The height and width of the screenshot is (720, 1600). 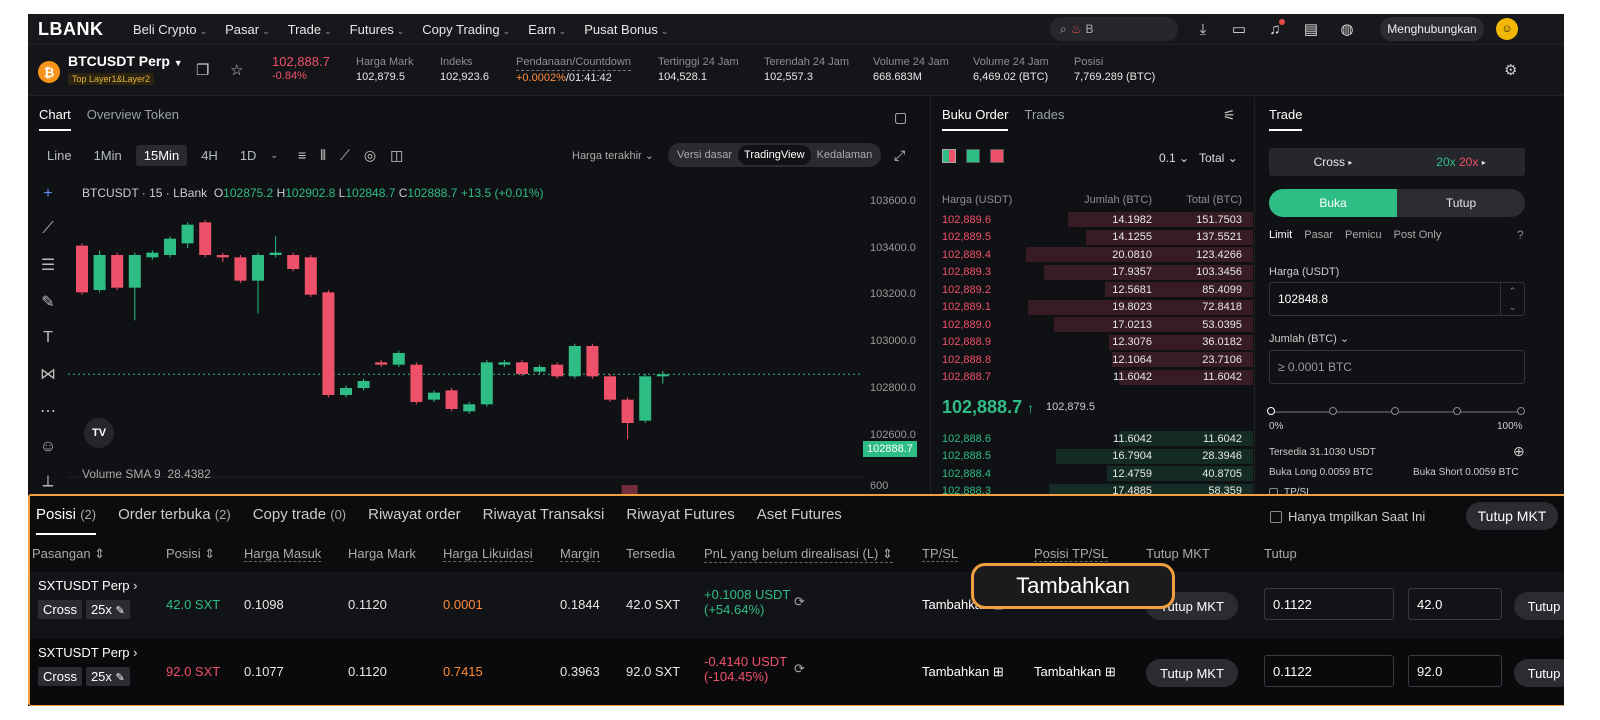 What do you see at coordinates (1286, 119) in the screenshot?
I see `tab-trade: Trade` at bounding box center [1286, 119].